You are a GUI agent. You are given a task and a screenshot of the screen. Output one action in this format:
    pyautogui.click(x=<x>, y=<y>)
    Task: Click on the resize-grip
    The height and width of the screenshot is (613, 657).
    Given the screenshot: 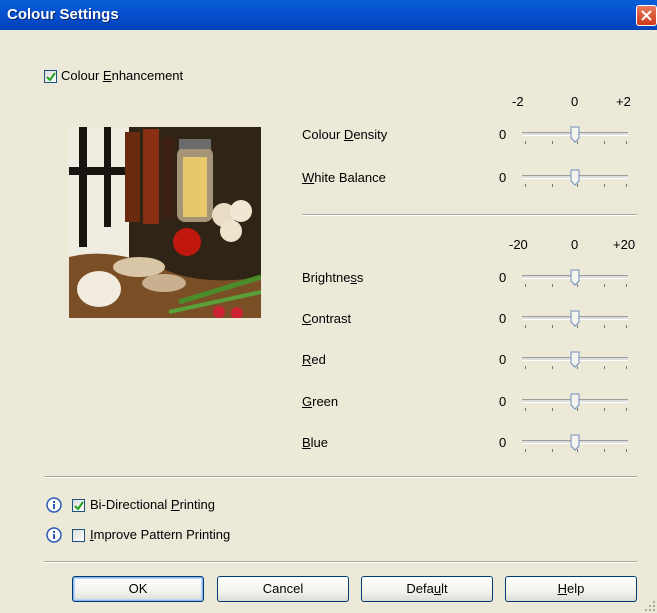 What is the action you would take?
    pyautogui.click(x=650, y=606)
    